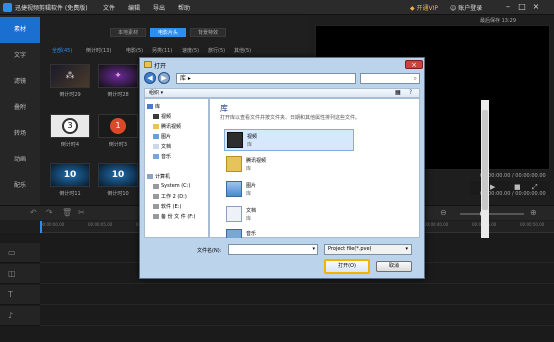 This screenshot has height=342, width=554. I want to click on close-icon: ×, so click(536, 7).